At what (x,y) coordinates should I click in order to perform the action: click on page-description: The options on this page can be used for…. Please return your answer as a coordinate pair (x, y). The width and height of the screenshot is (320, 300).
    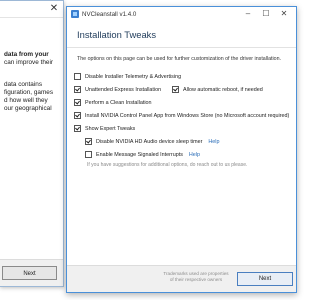
    Looking at the image, I should click on (179, 59).